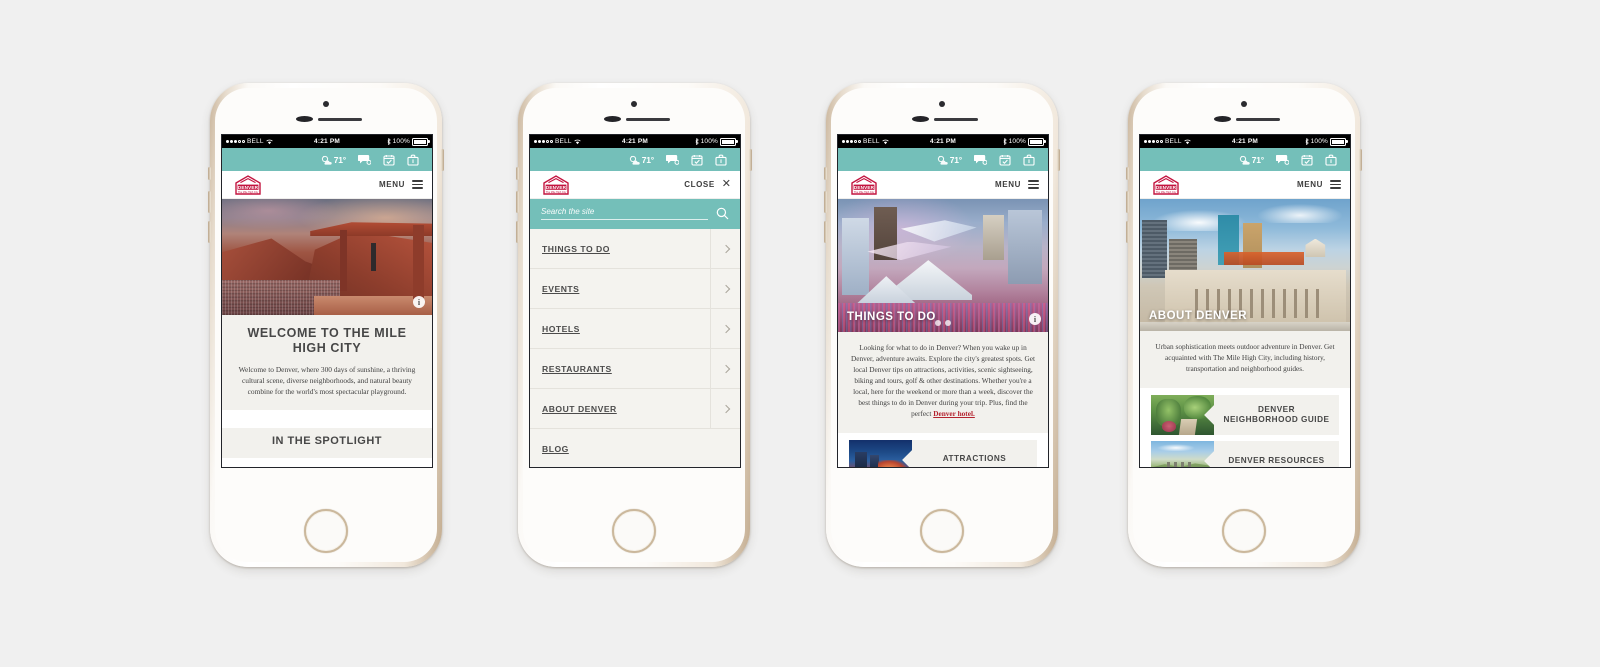 Image resolution: width=1600 pixels, height=667 pixels. I want to click on close-x-icon: ✕, so click(726, 184).